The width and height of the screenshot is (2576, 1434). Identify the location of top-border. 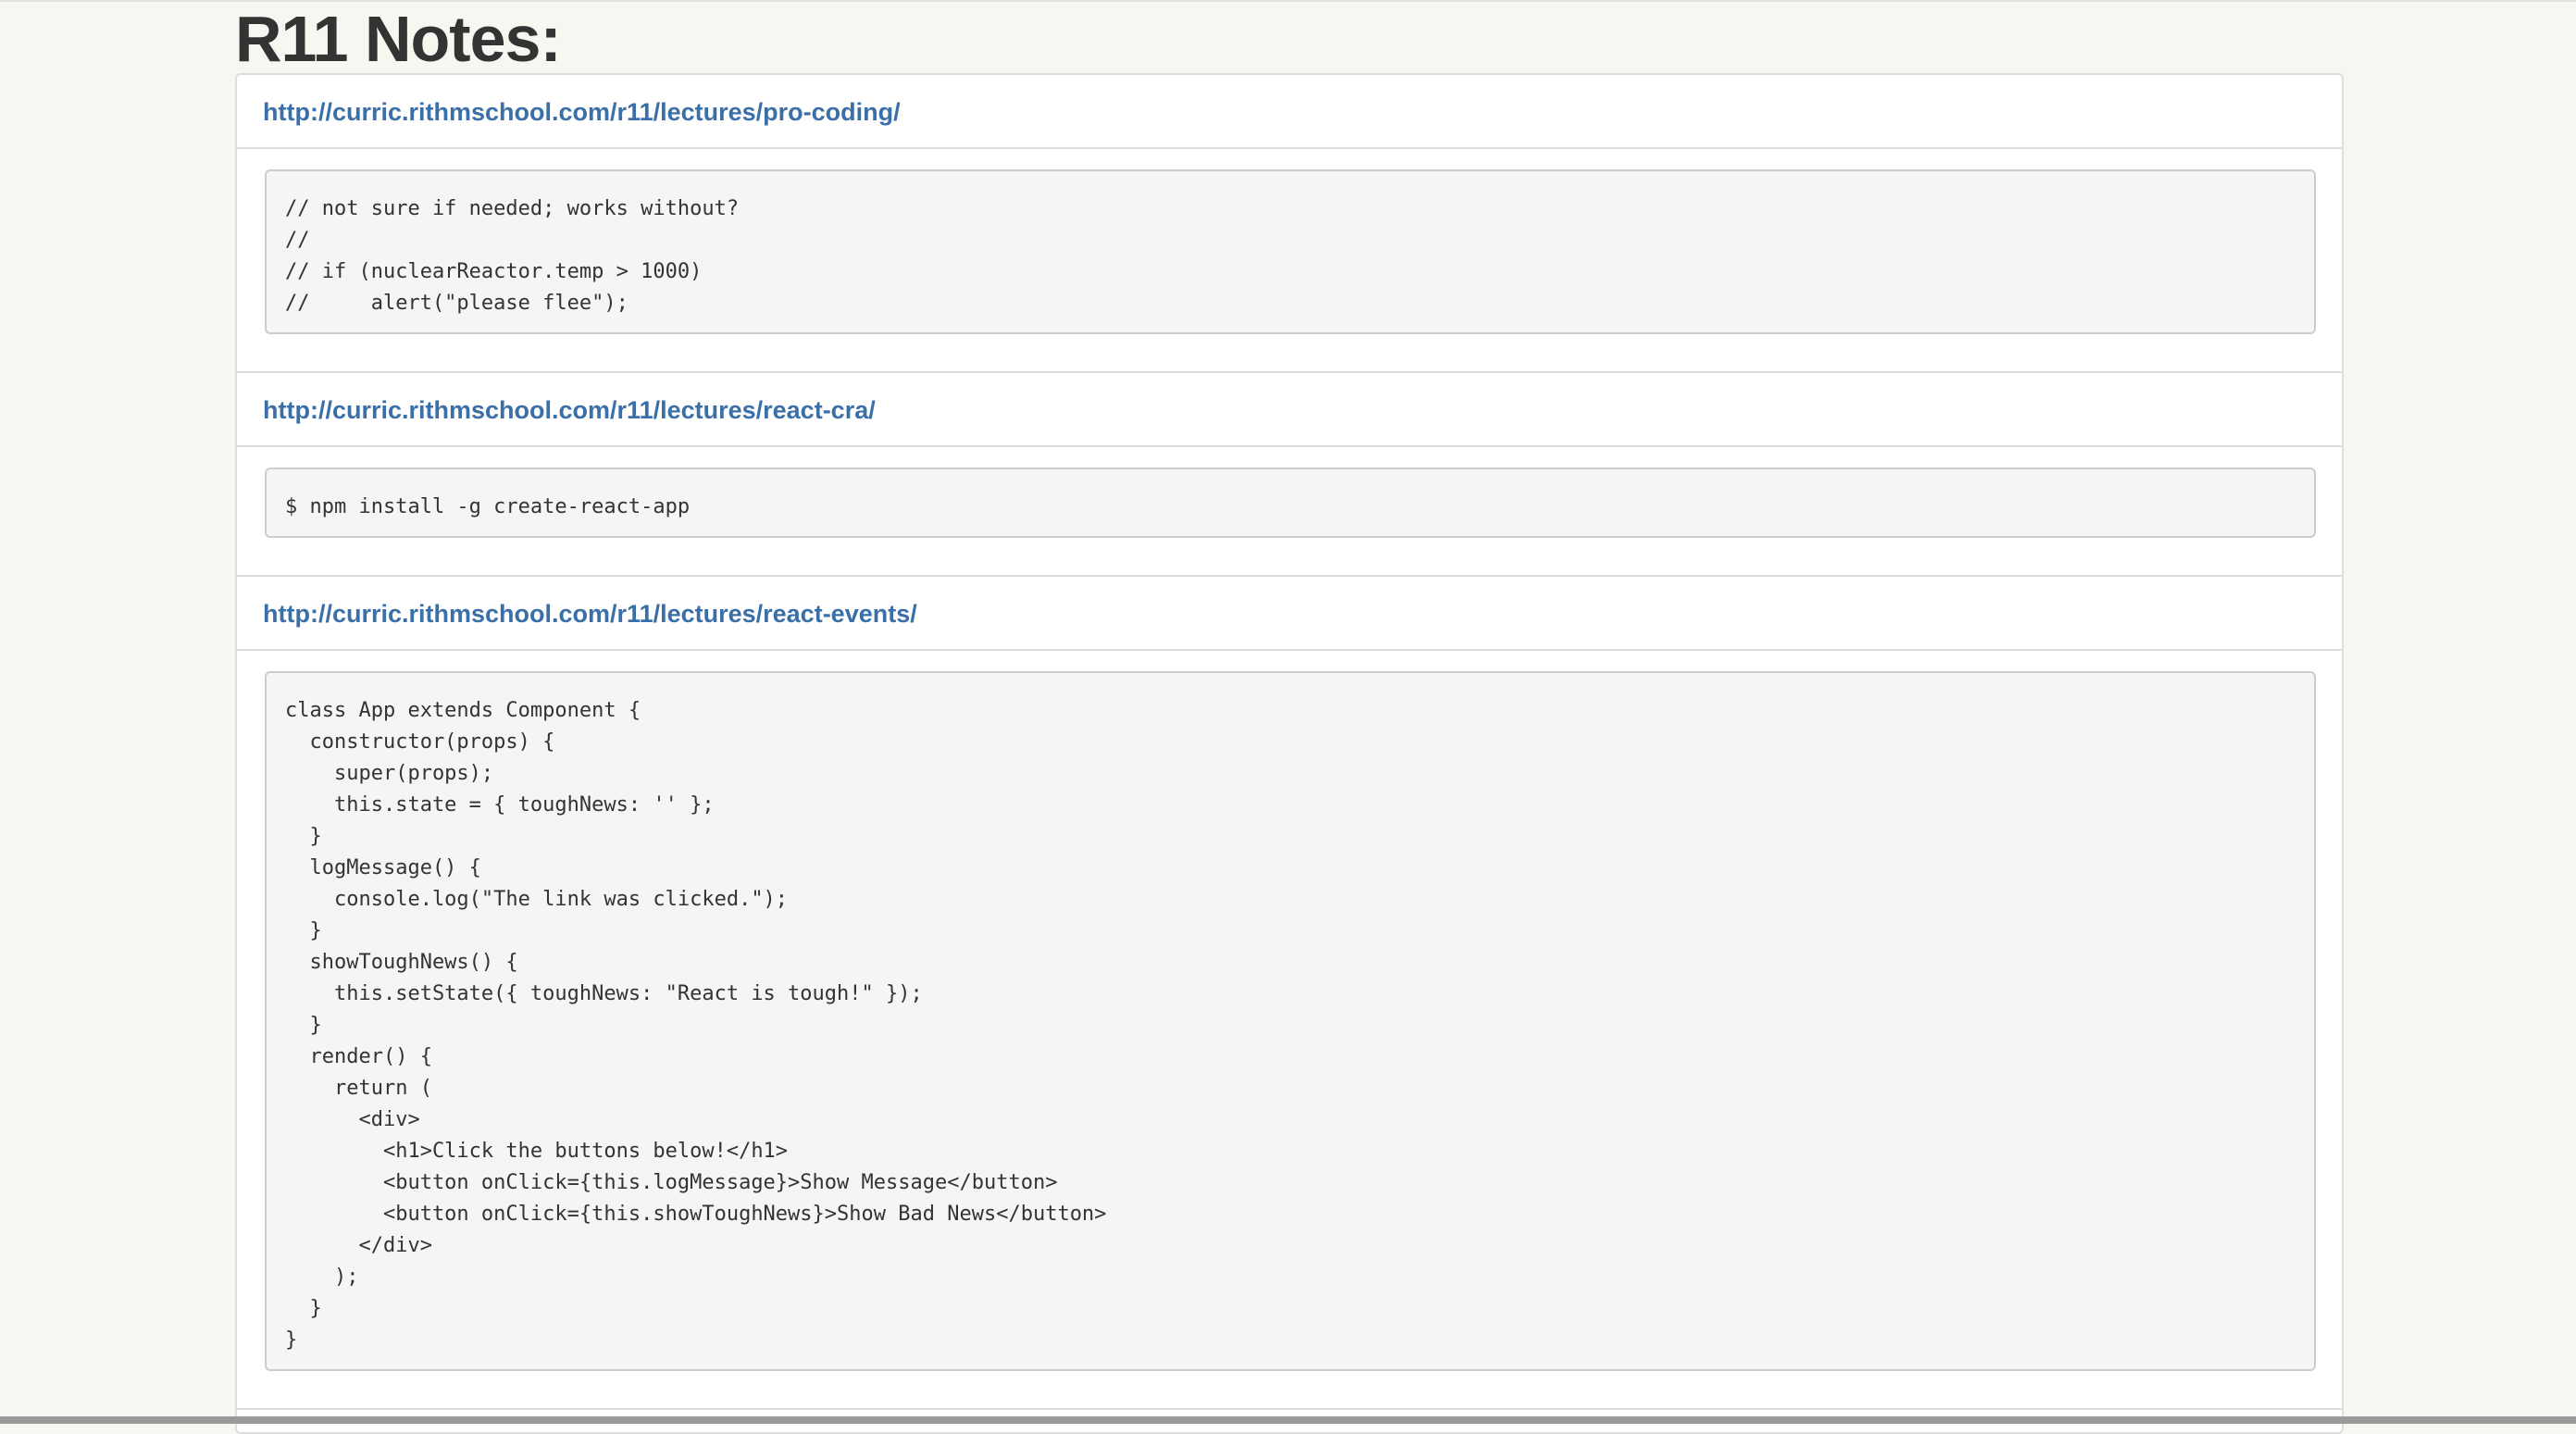
(1288, 1).